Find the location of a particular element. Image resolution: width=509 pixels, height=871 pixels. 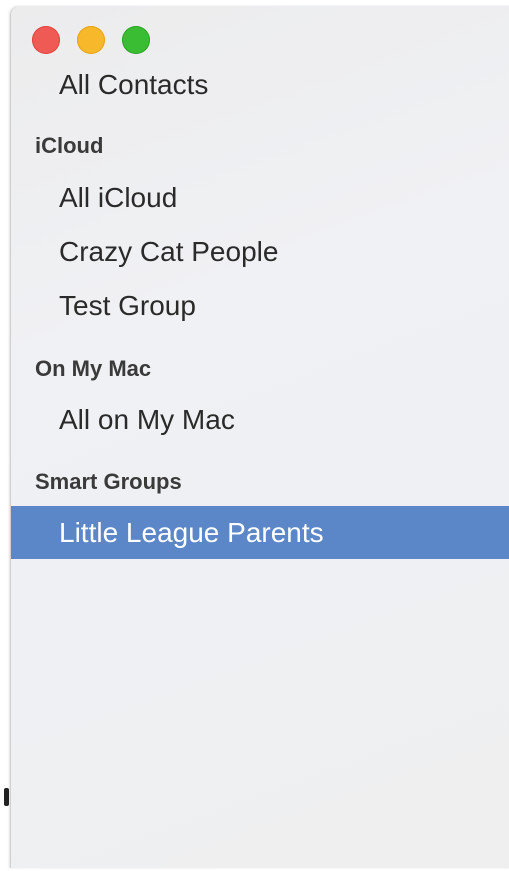

zoom-window-button is located at coordinates (136, 40).